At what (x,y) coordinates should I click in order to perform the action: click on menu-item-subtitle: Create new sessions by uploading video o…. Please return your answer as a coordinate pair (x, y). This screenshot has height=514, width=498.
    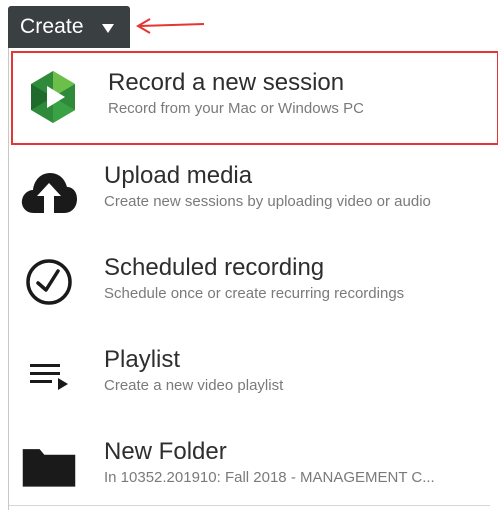
    Looking at the image, I should click on (267, 201).